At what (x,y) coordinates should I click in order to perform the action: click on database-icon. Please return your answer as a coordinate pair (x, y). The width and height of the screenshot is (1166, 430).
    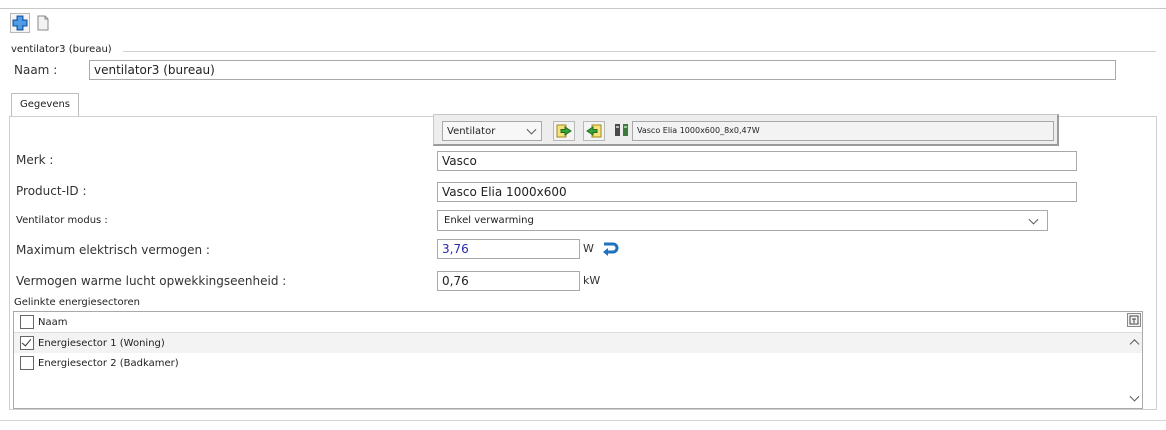
    Looking at the image, I should click on (622, 131).